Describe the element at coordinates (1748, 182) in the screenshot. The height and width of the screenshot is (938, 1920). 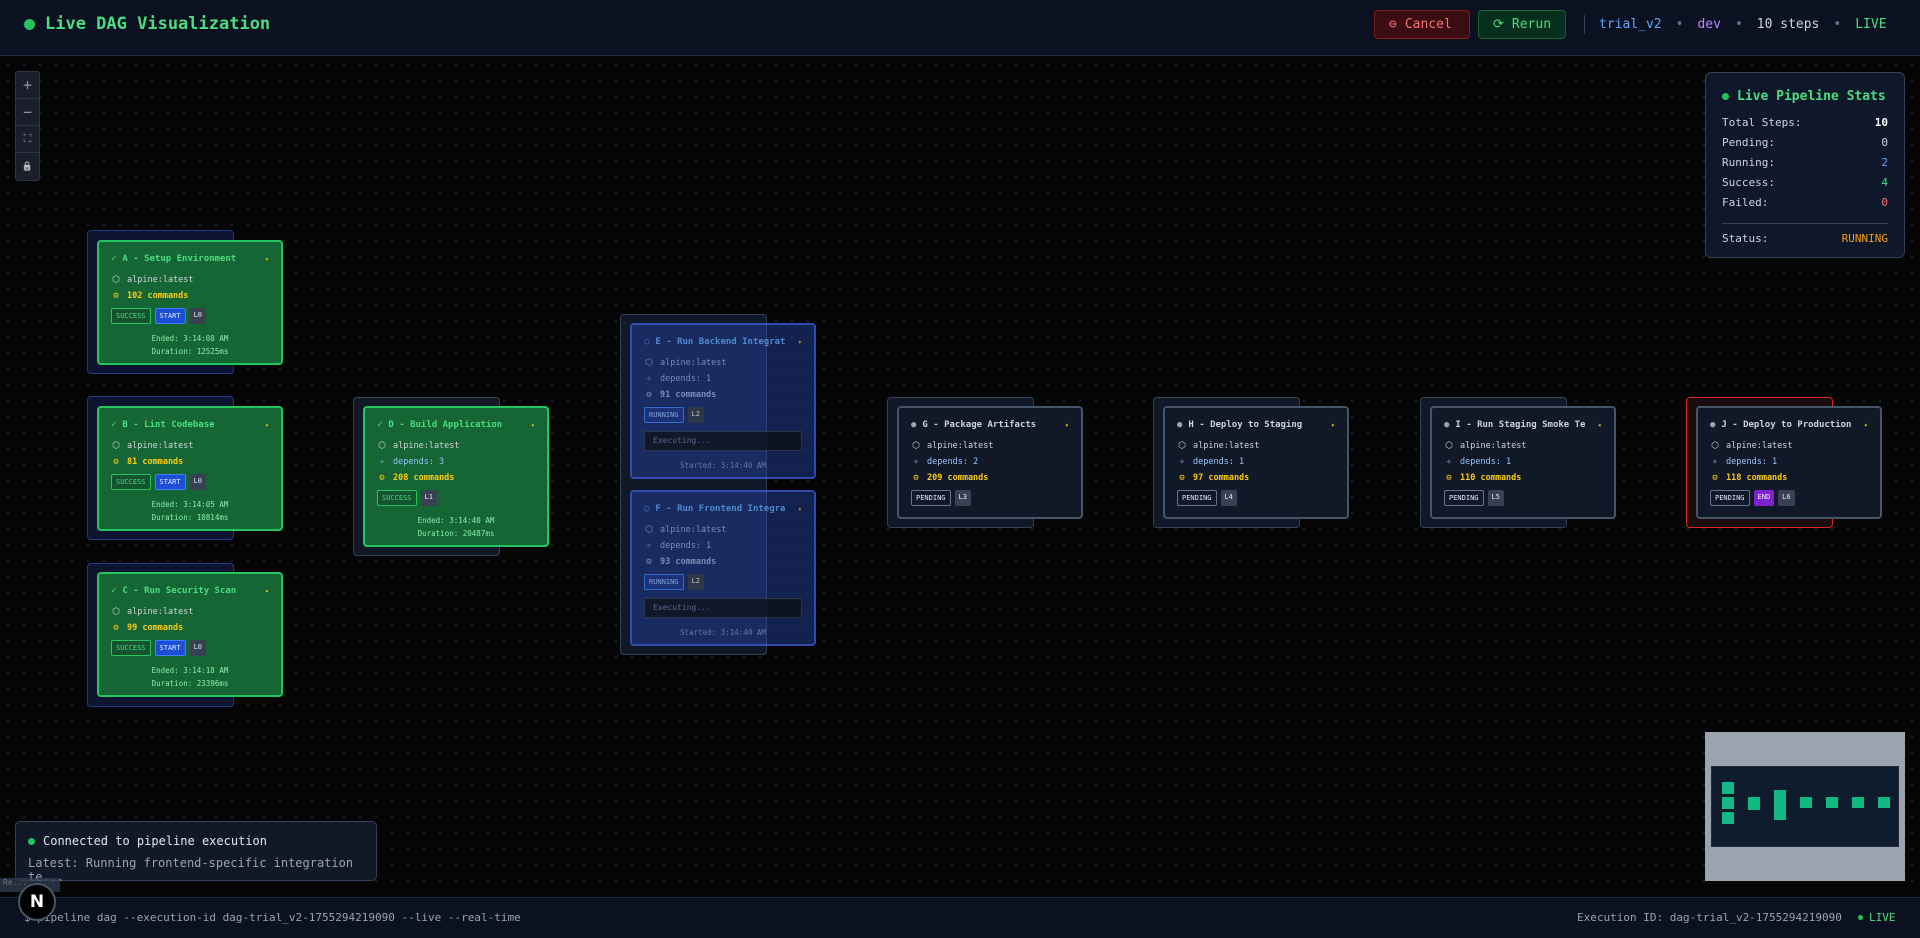
I see `stat-label: Success:` at that location.